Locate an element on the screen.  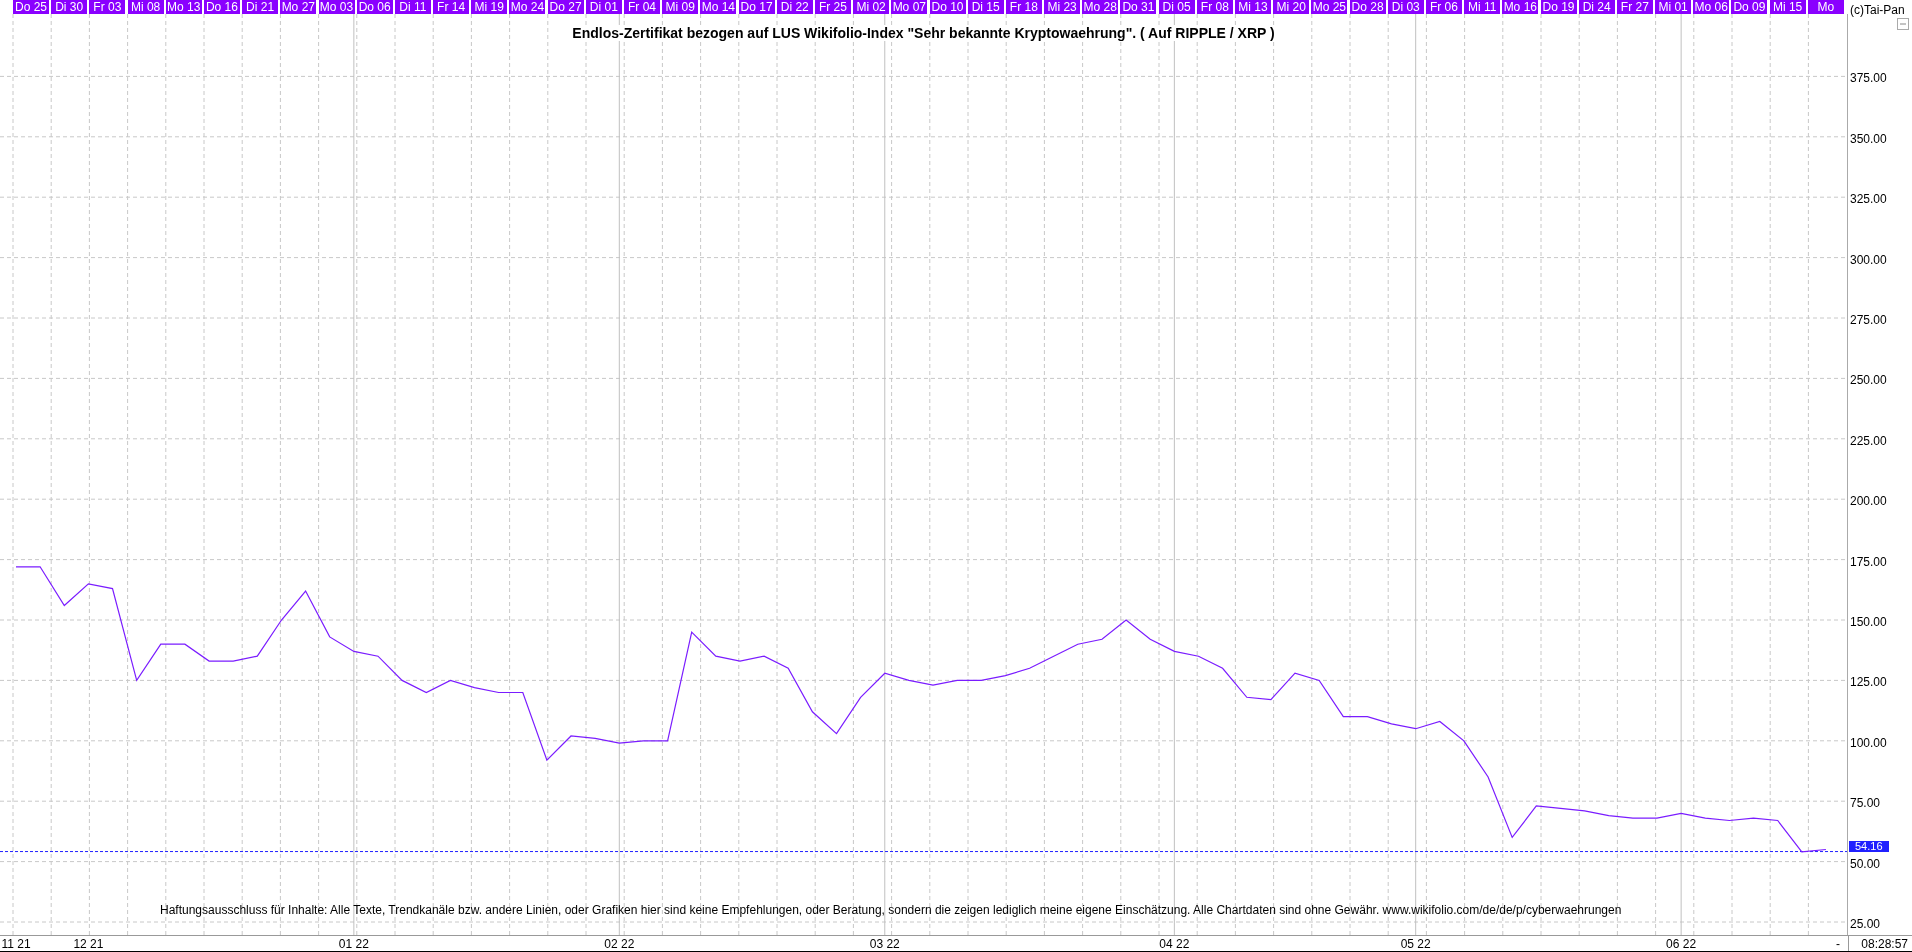
collapse-icon is located at coordinates (1903, 24).